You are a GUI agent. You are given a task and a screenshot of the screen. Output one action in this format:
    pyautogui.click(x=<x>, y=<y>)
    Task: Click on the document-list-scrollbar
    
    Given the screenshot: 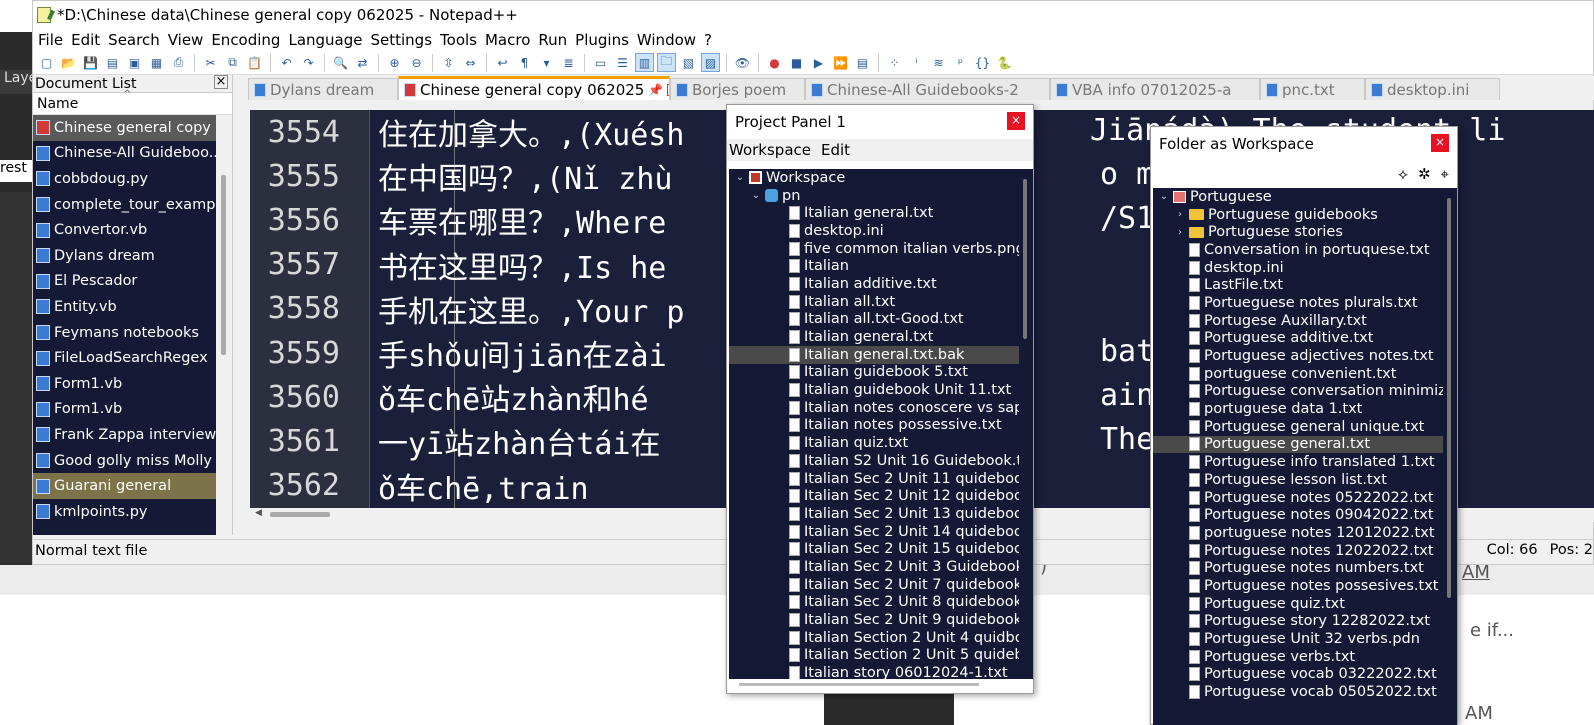 What is the action you would take?
    pyautogui.click(x=224, y=325)
    